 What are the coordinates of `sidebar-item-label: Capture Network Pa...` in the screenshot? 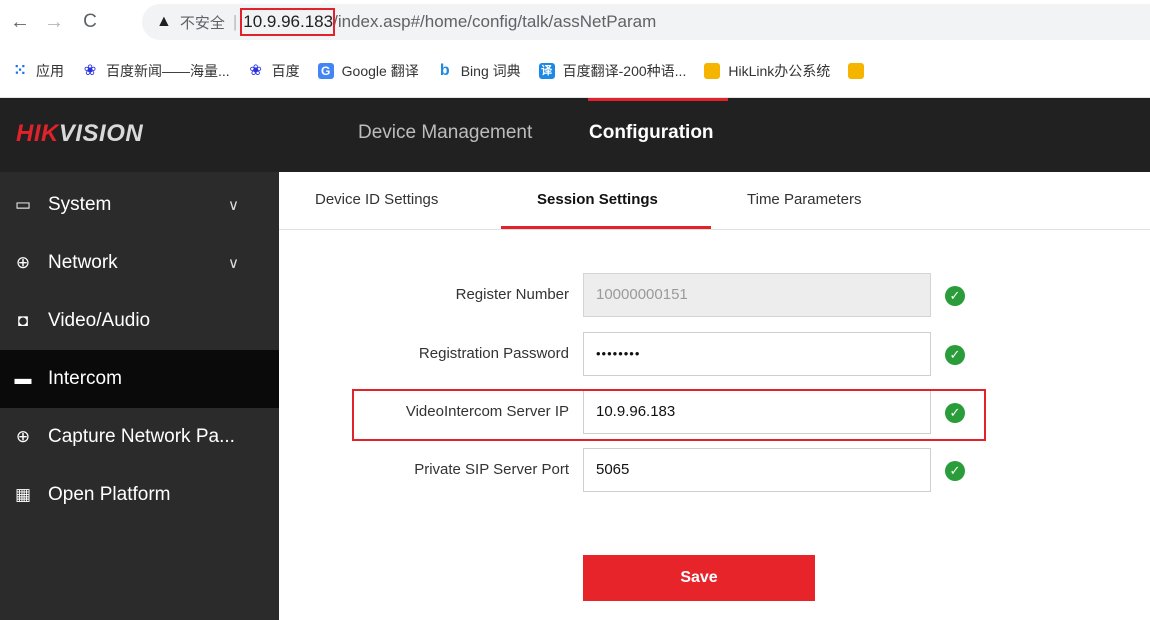 It's located at (141, 436).